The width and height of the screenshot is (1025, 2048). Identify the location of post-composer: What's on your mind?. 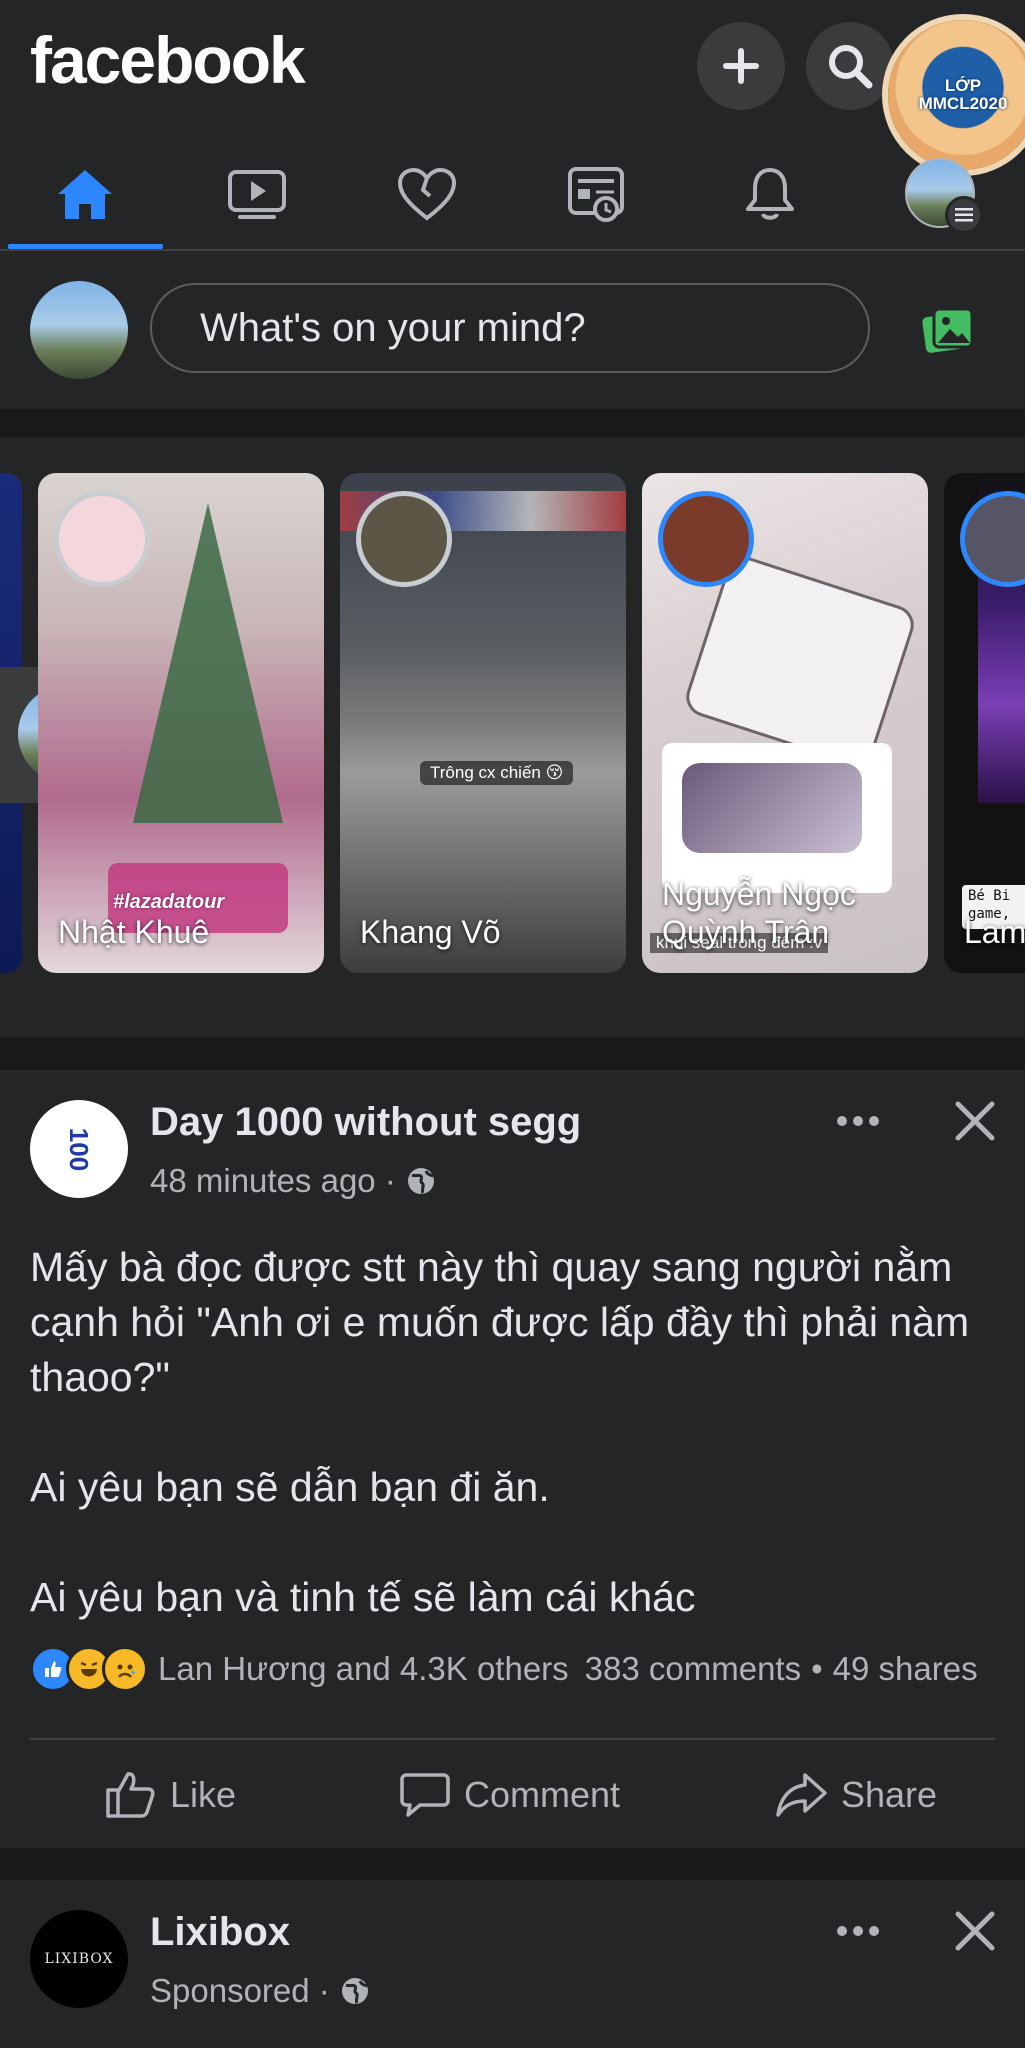
(512, 330).